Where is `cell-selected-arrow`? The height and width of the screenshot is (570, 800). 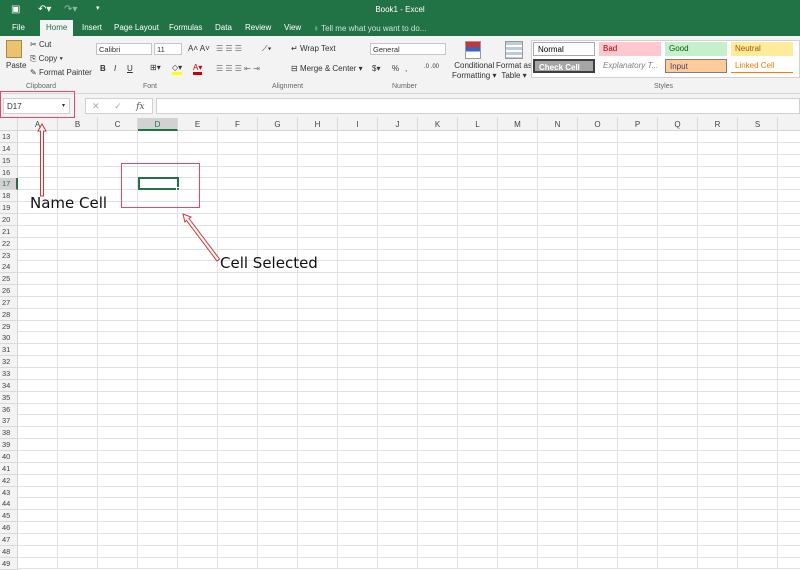
cell-selected-arrow is located at coordinates (201, 237).